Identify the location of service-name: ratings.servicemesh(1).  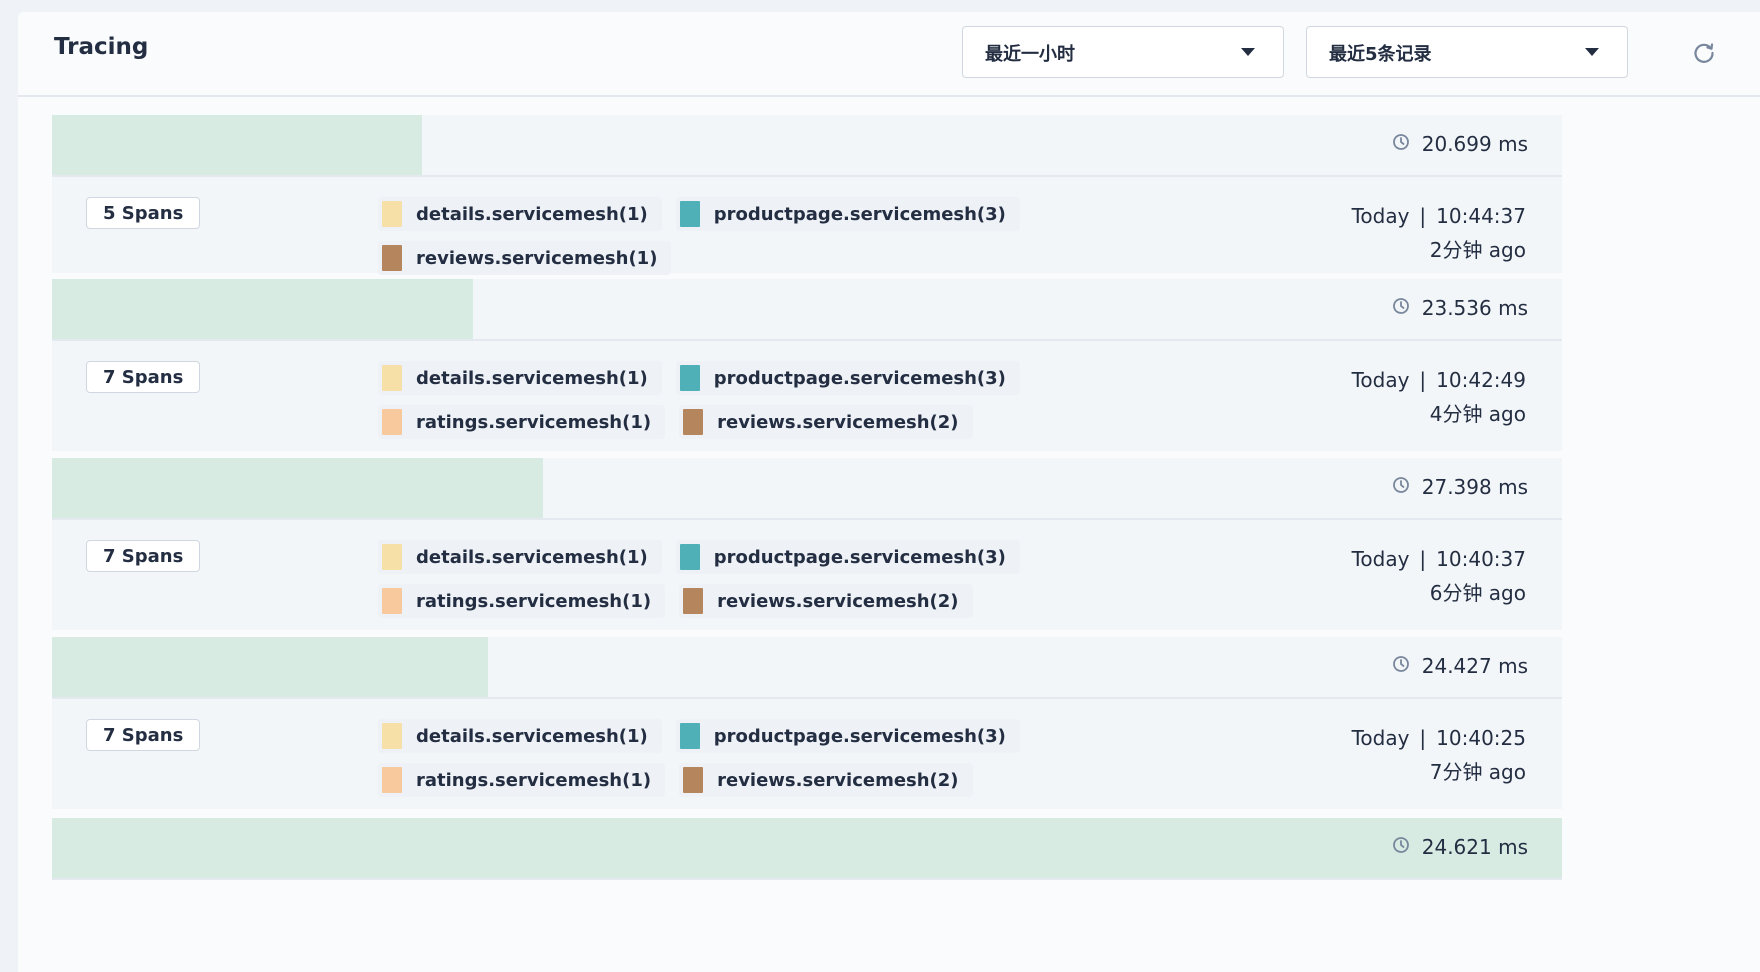
(534, 601).